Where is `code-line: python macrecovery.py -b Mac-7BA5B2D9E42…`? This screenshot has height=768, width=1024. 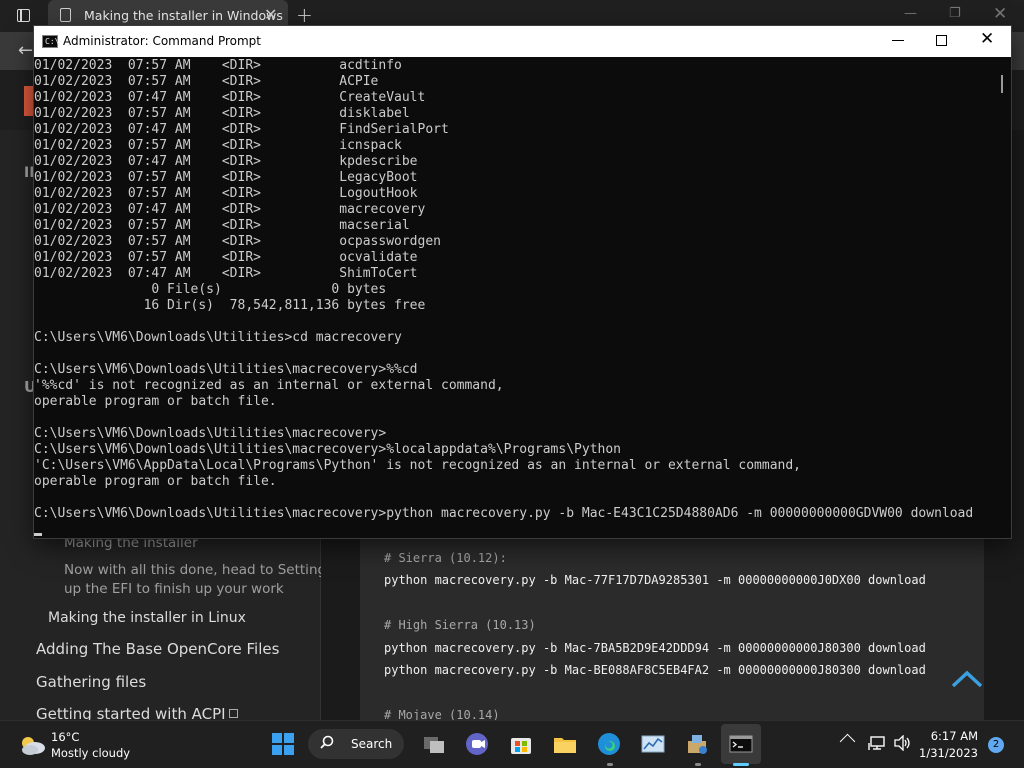 code-line: python macrecovery.py -b Mac-7BA5B2D9E42… is located at coordinates (655, 648).